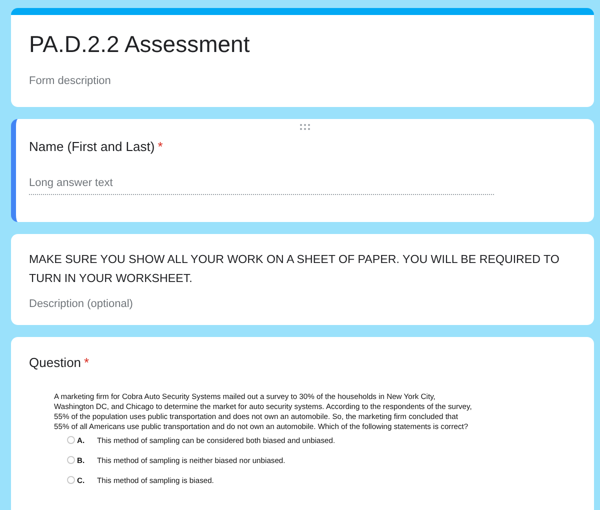 Image resolution: width=600 pixels, height=510 pixels. Describe the element at coordinates (140, 45) in the screenshot. I see `form-title: PA.D.2.2 Assessment` at that location.